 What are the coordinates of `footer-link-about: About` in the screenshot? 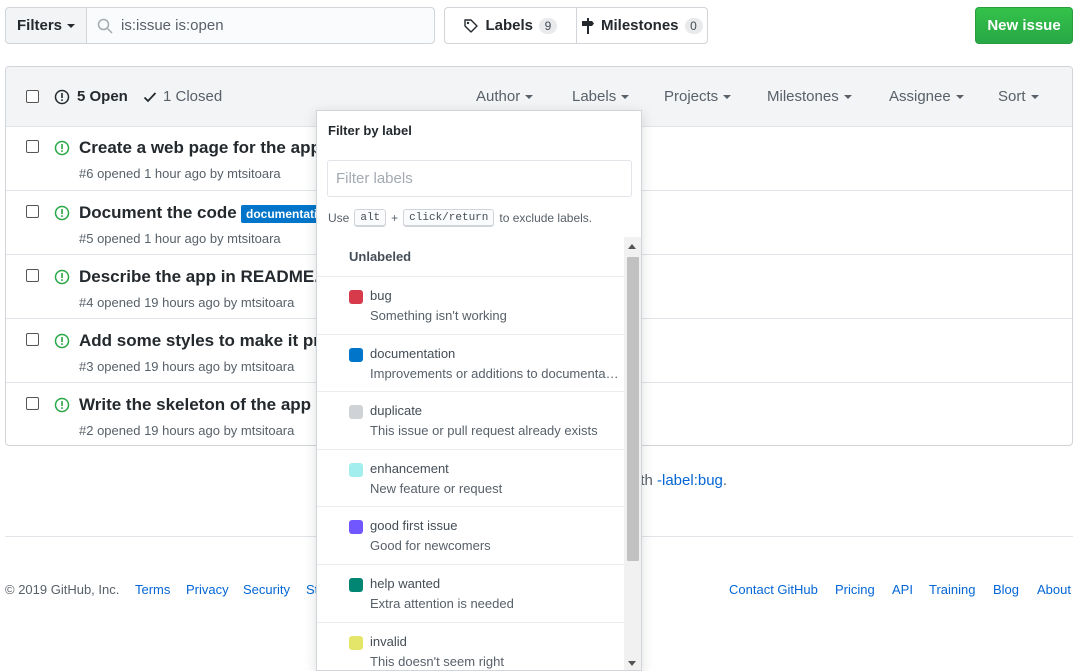 It's located at (1054, 589).